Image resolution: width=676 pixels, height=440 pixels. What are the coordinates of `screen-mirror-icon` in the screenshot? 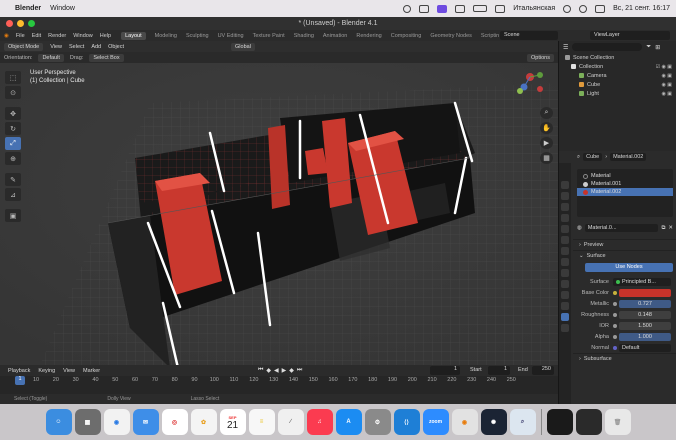 It's located at (442, 8).